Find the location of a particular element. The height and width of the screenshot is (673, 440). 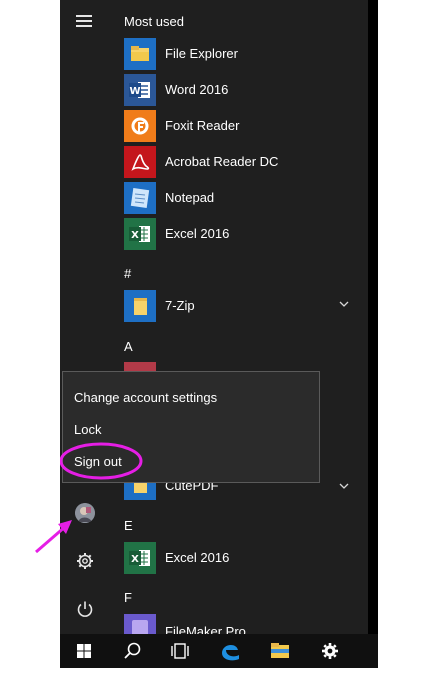

section-header-f: F is located at coordinates (128, 597).